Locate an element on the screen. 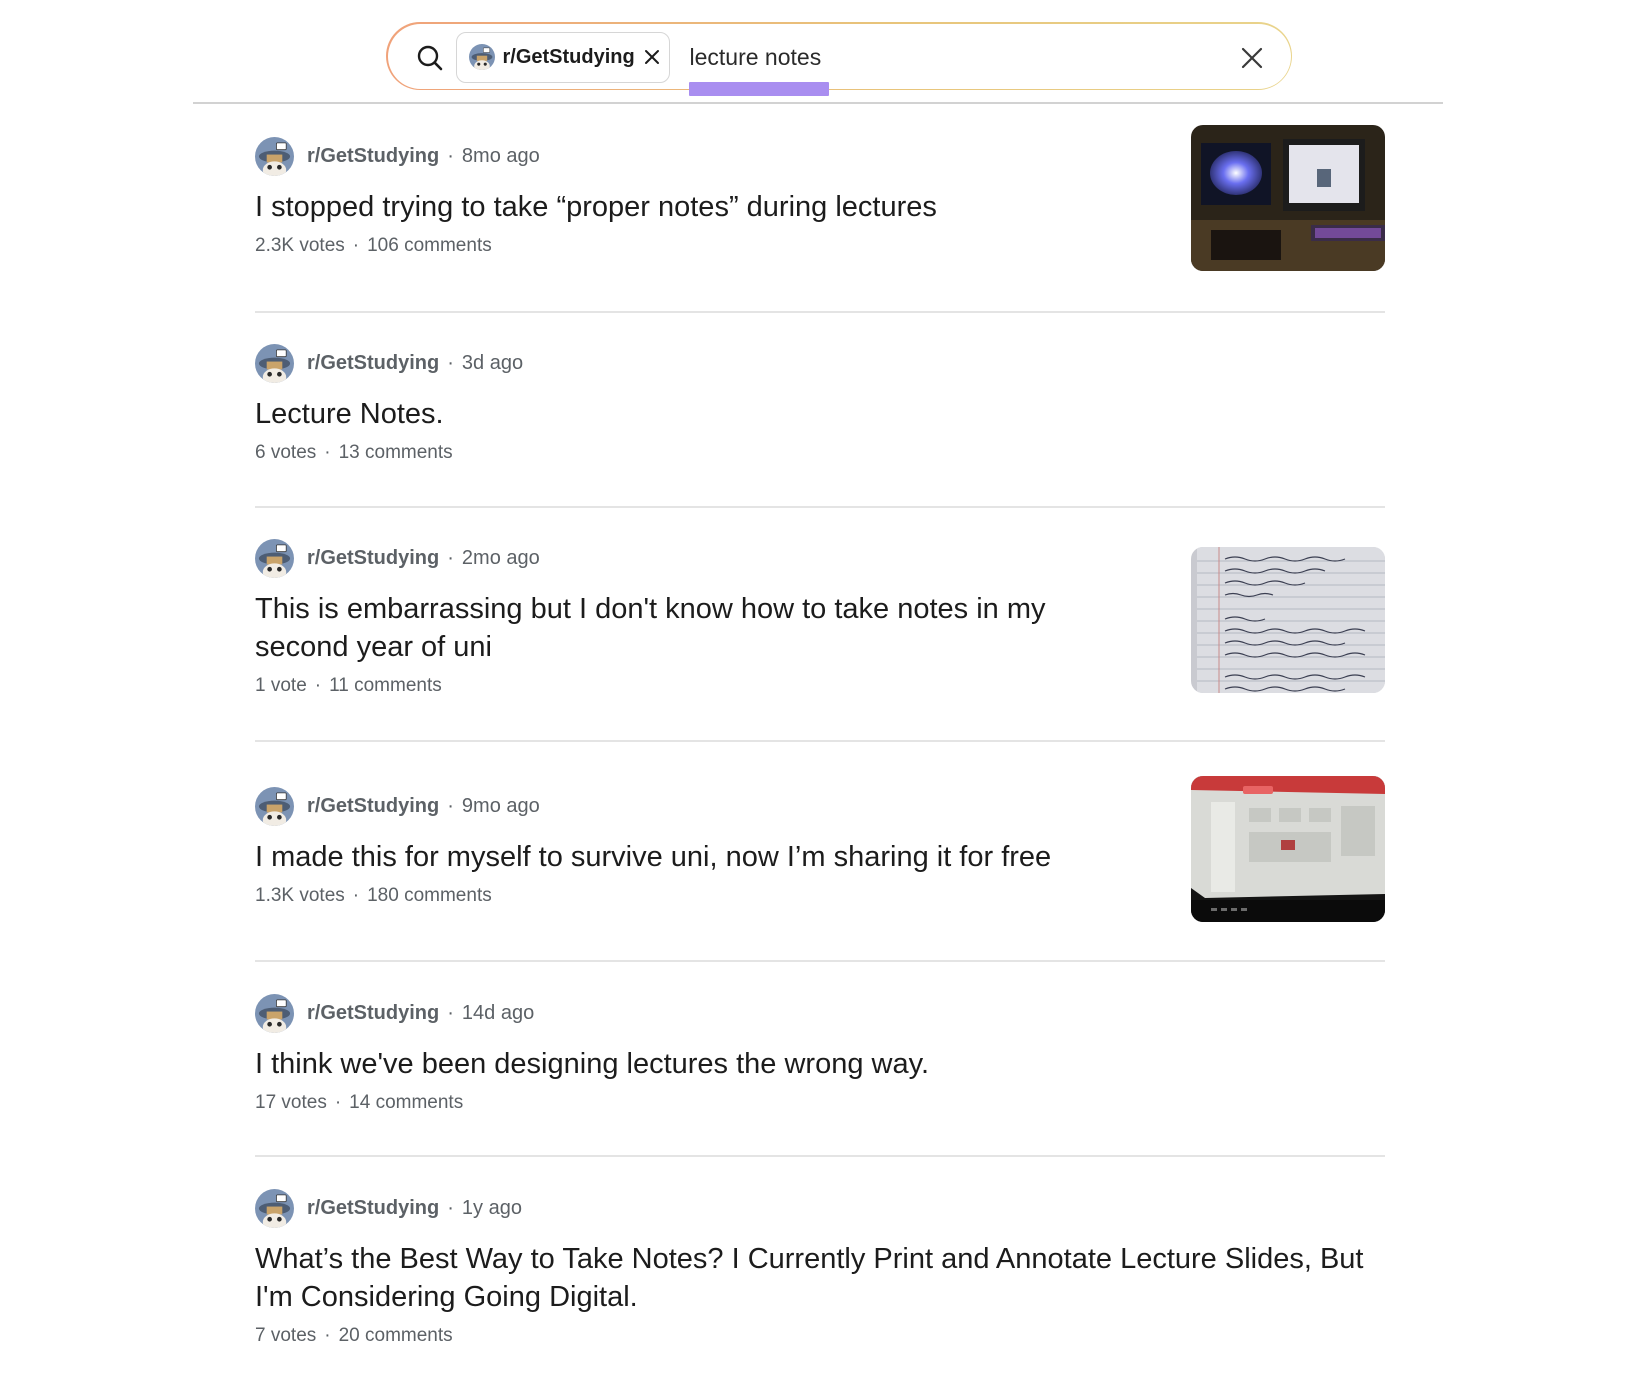 The image size is (1636, 1381). text-selection-highlight is located at coordinates (759, 89).